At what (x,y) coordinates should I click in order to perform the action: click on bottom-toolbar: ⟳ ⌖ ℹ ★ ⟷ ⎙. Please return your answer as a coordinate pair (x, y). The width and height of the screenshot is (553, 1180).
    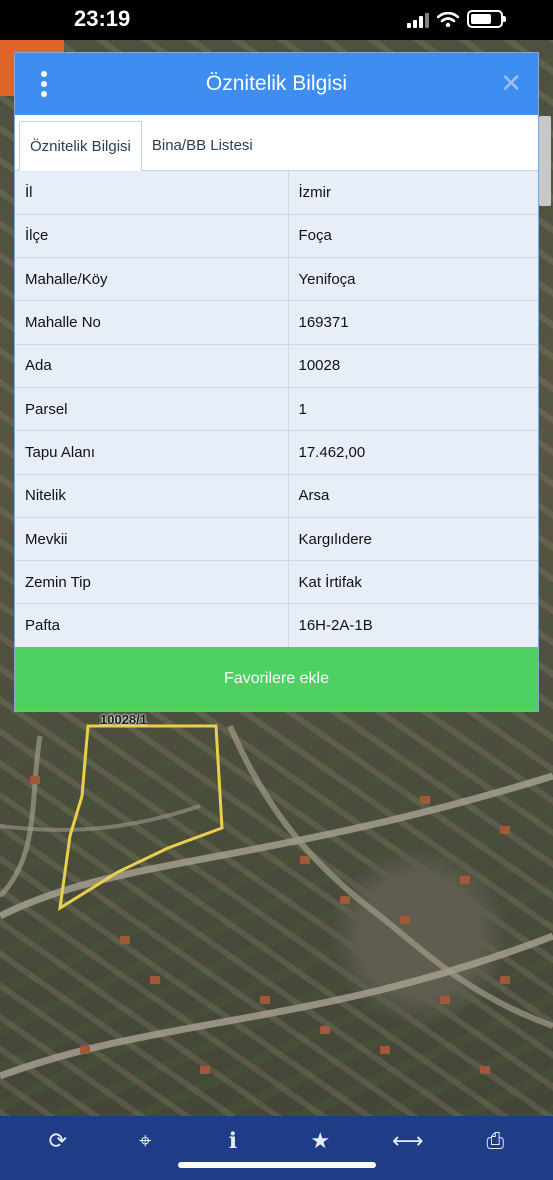
    Looking at the image, I should click on (276, 1148).